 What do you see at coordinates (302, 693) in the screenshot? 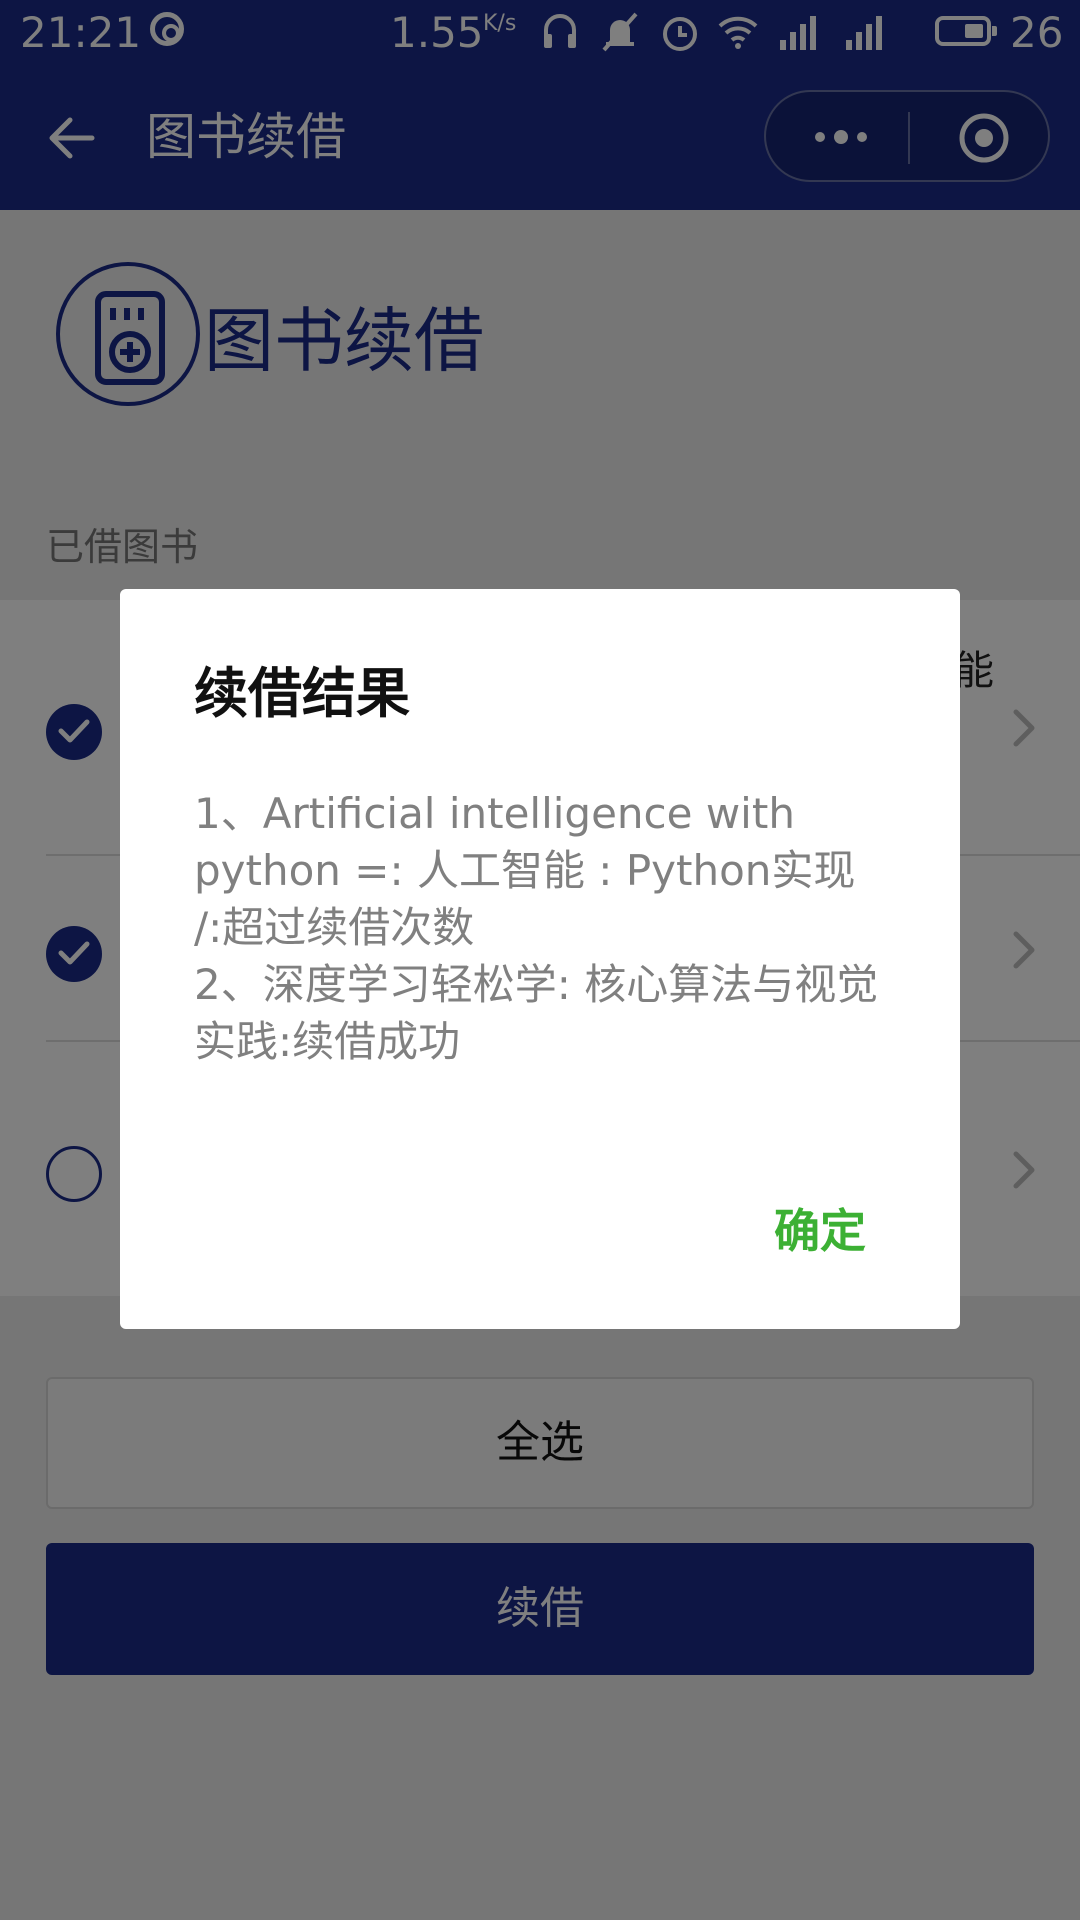
I see `dialog-title: 续借结果` at bounding box center [302, 693].